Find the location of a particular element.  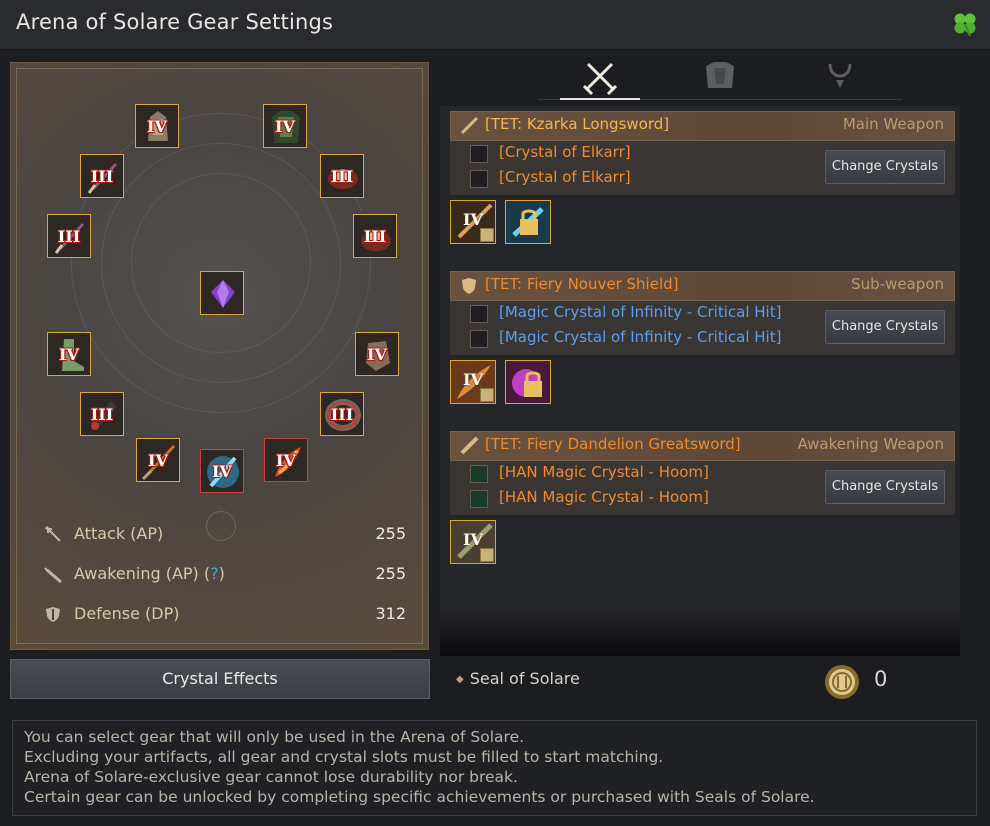

stat-awakening: Awakening (AP) (?) 255 is located at coordinates (225, 574).